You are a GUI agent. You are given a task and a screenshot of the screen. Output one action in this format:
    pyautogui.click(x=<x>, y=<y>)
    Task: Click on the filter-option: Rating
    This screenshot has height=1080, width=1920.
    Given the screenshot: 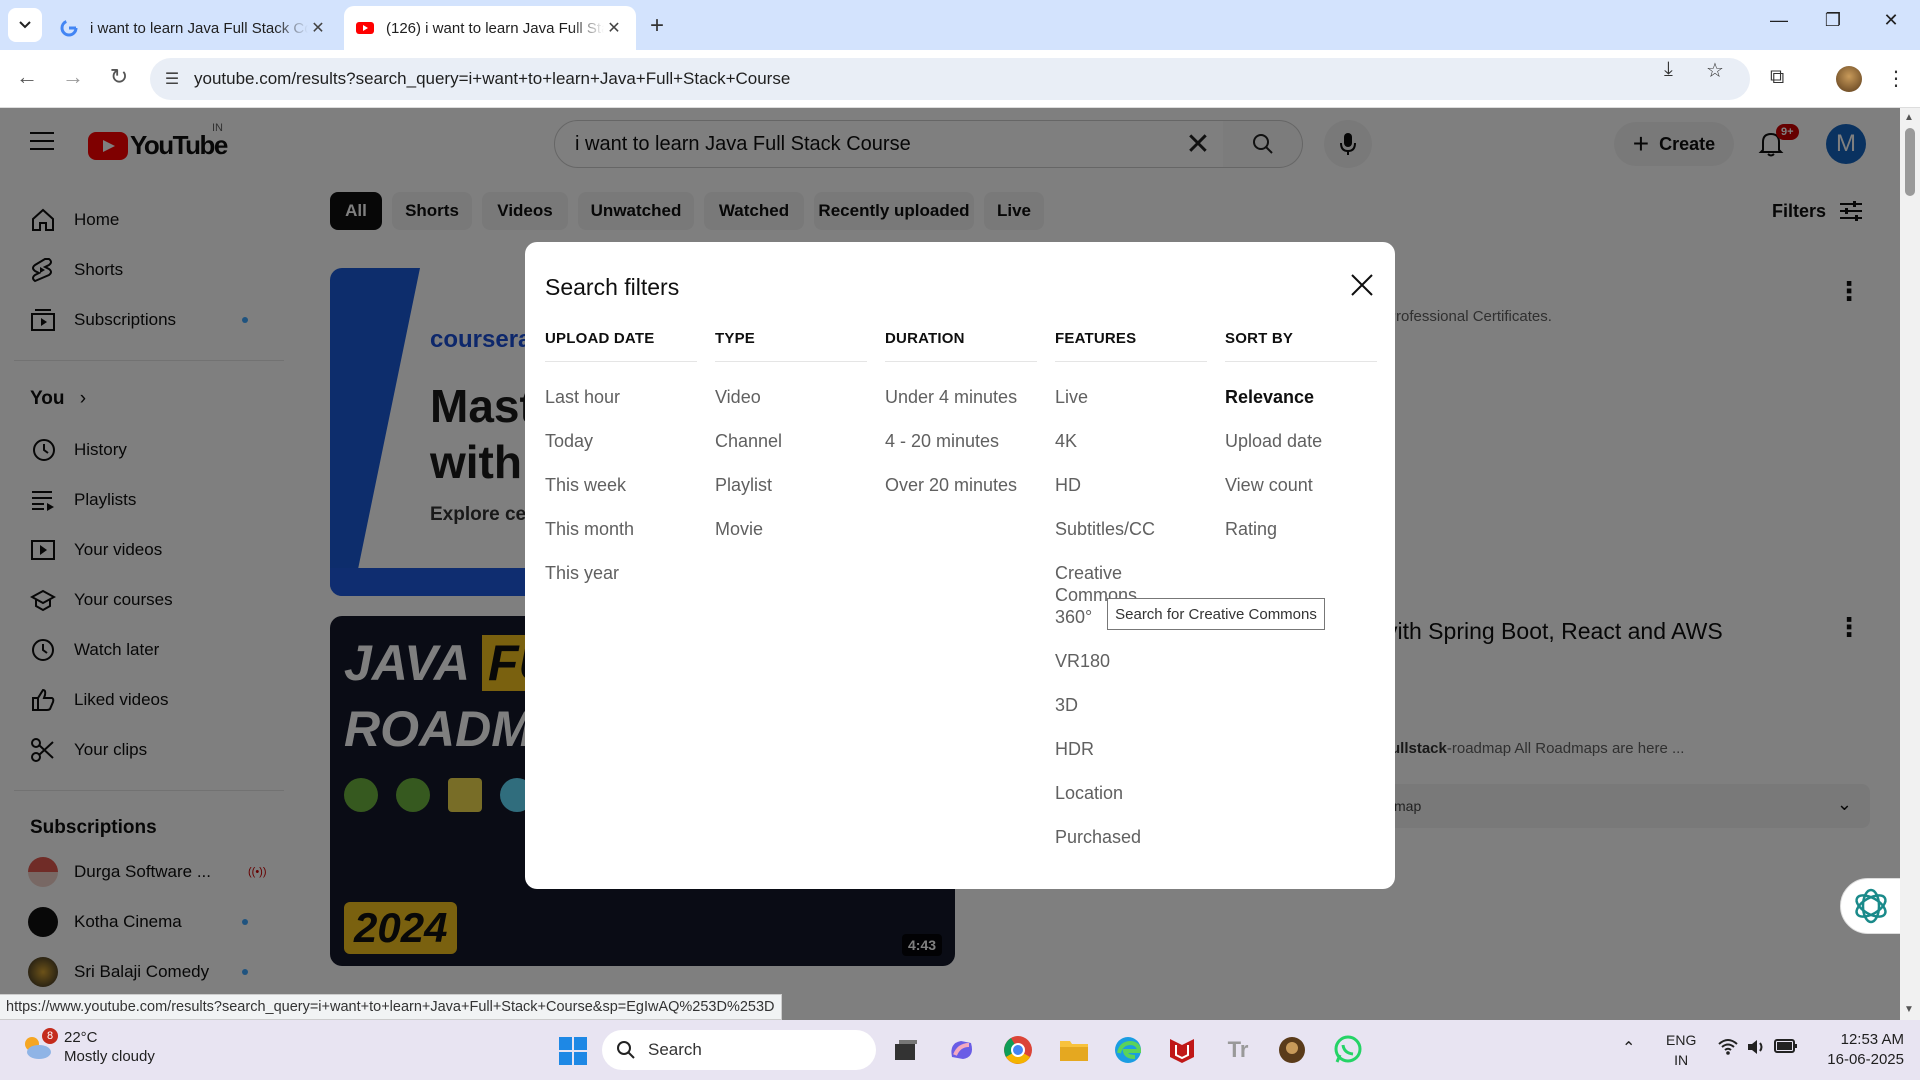 What is the action you would take?
    pyautogui.click(x=1301, y=540)
    